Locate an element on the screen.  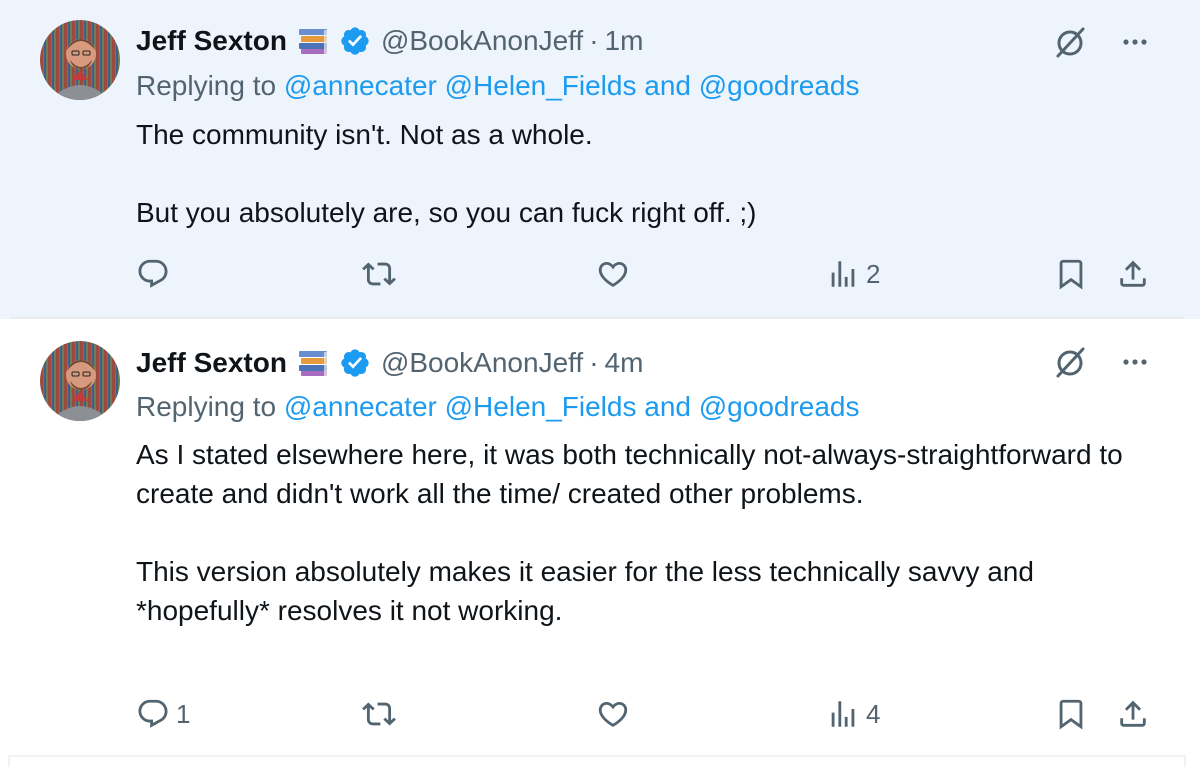
tweet-paragraph: The community isn't. Not as a whole. is located at coordinates (364, 134).